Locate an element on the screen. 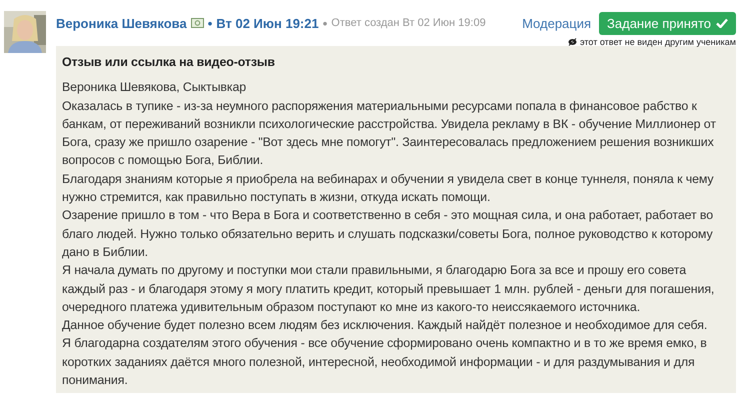 This screenshot has height=405, width=740. moderation-link: Модерация is located at coordinates (557, 23).